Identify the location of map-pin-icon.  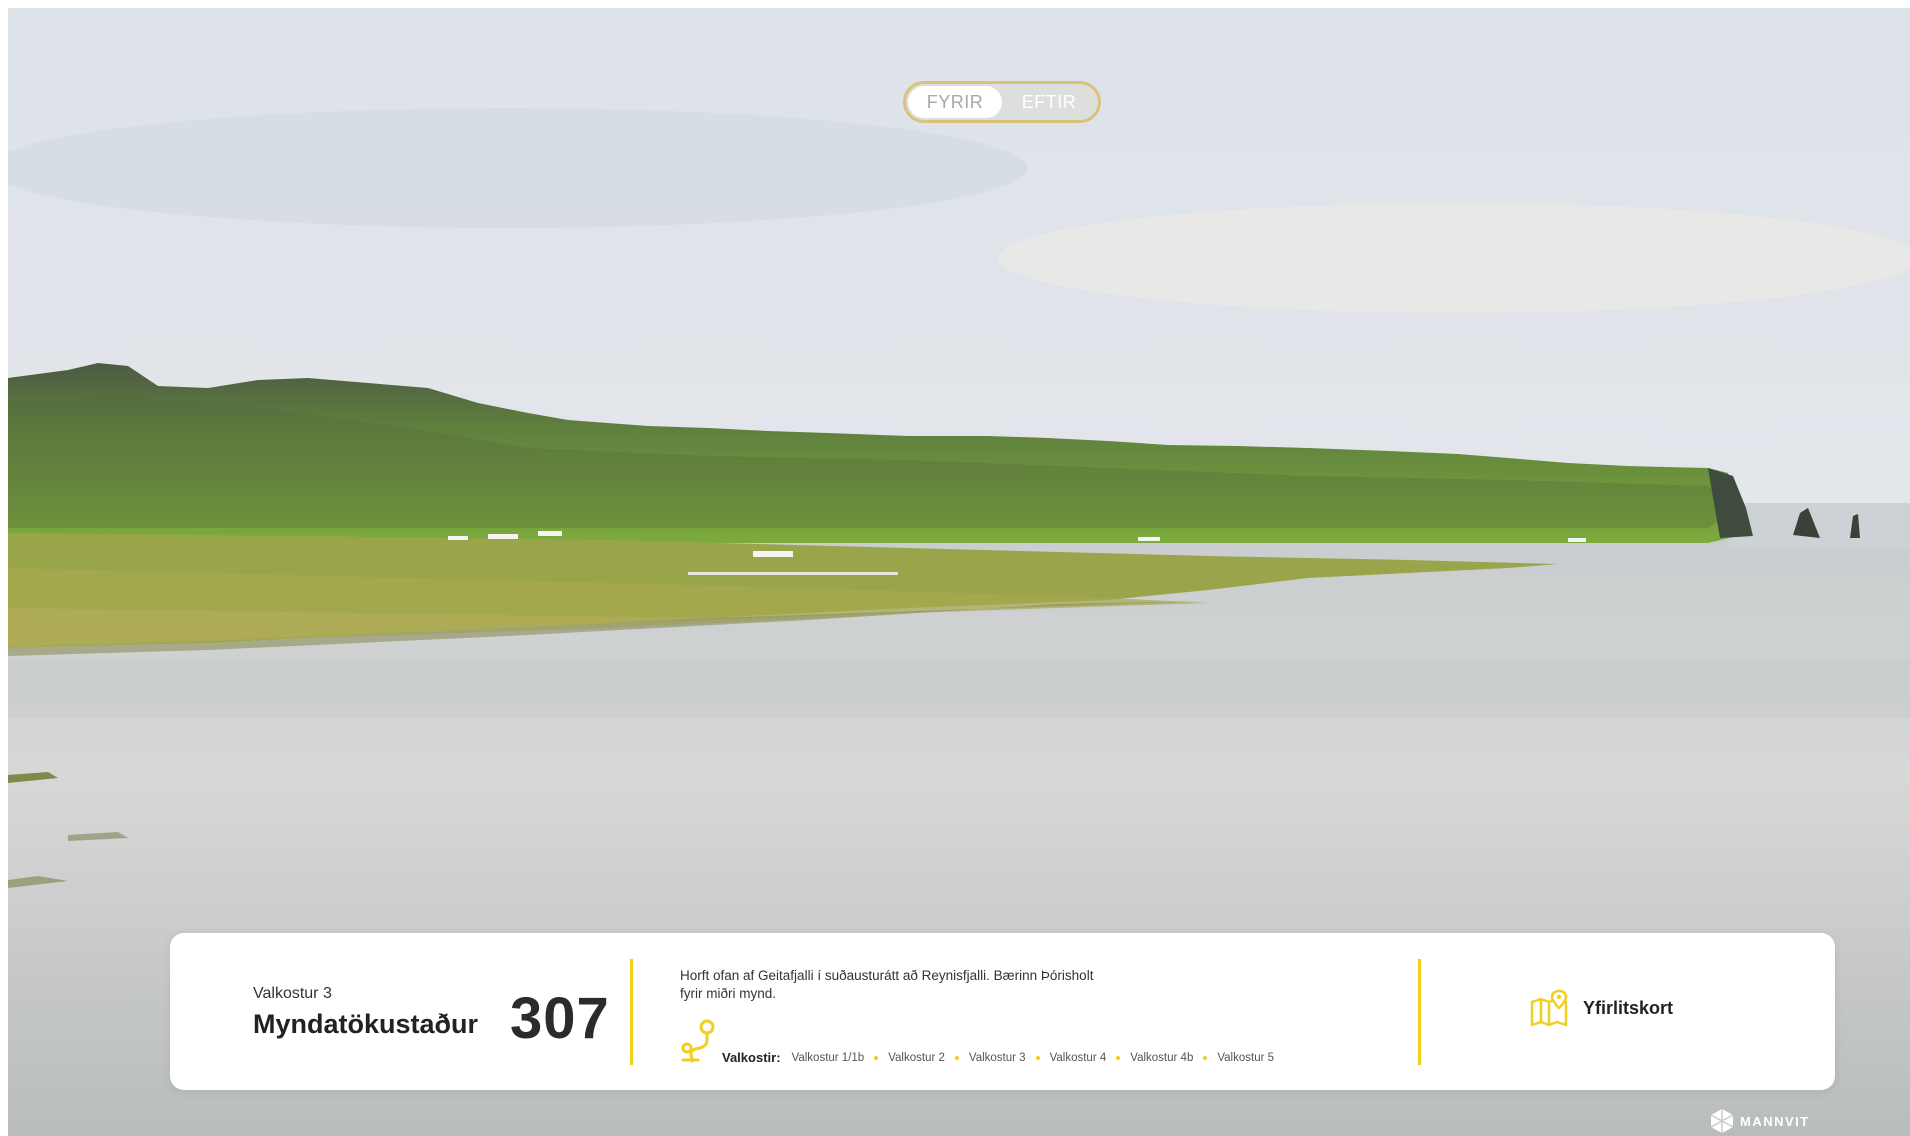
(1549, 1008).